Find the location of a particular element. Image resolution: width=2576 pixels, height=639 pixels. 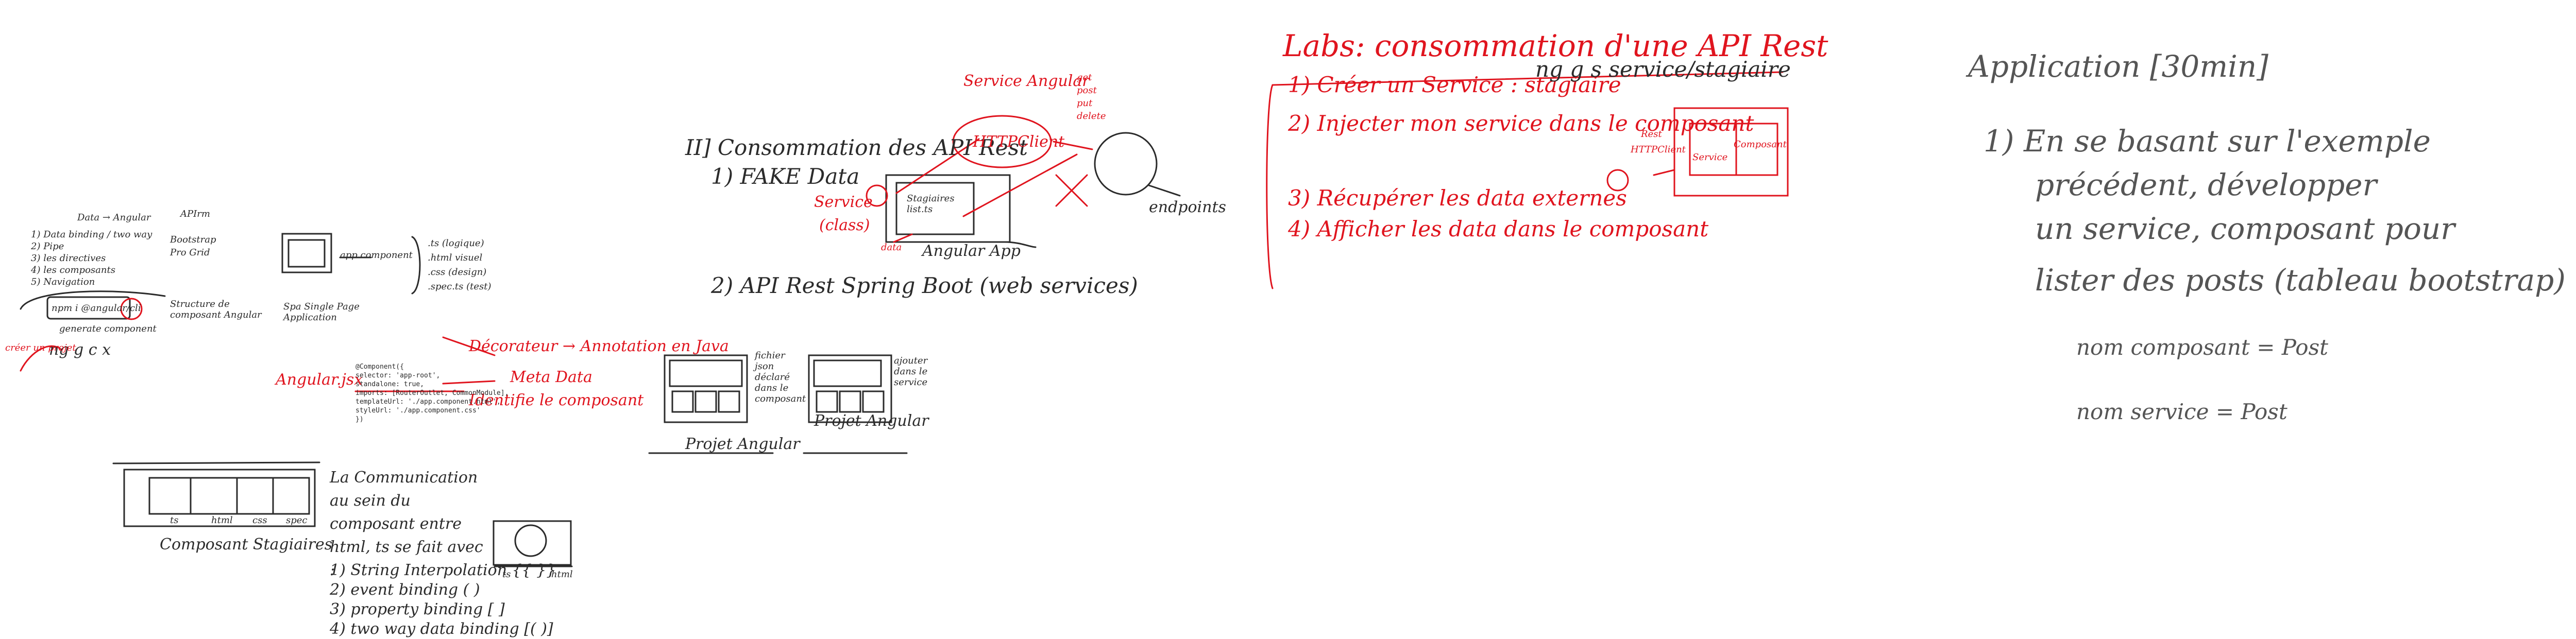

service-name: nom service = Post is located at coordinates (2181, 411).